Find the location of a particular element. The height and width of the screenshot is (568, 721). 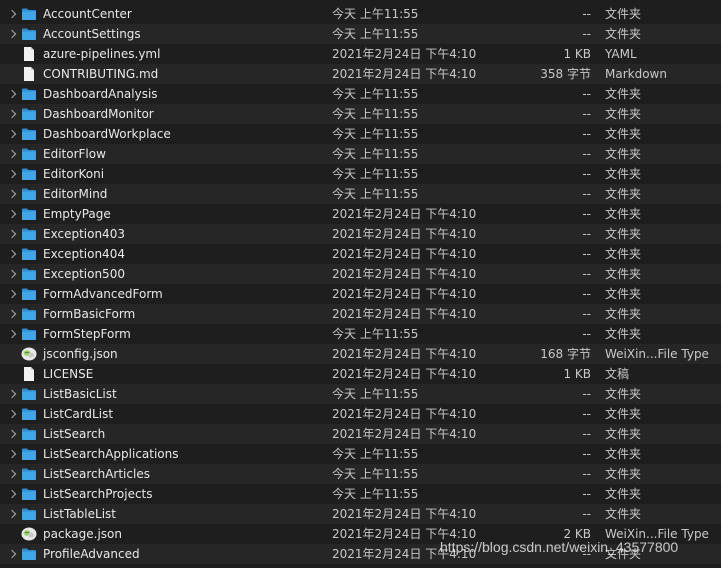

file-row: FormBasicForm 2021年2月24日 下午4:10 -- 文件夹 is located at coordinates (360, 314).